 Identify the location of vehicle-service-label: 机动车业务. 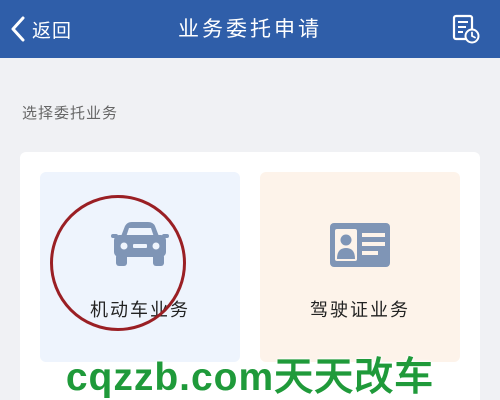
(140, 310).